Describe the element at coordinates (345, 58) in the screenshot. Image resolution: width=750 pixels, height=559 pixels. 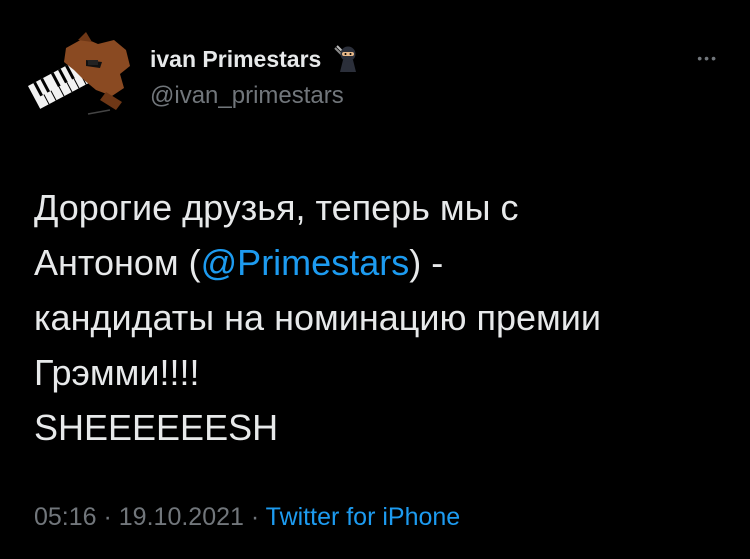
I see `ninja-emoji-icon` at that location.